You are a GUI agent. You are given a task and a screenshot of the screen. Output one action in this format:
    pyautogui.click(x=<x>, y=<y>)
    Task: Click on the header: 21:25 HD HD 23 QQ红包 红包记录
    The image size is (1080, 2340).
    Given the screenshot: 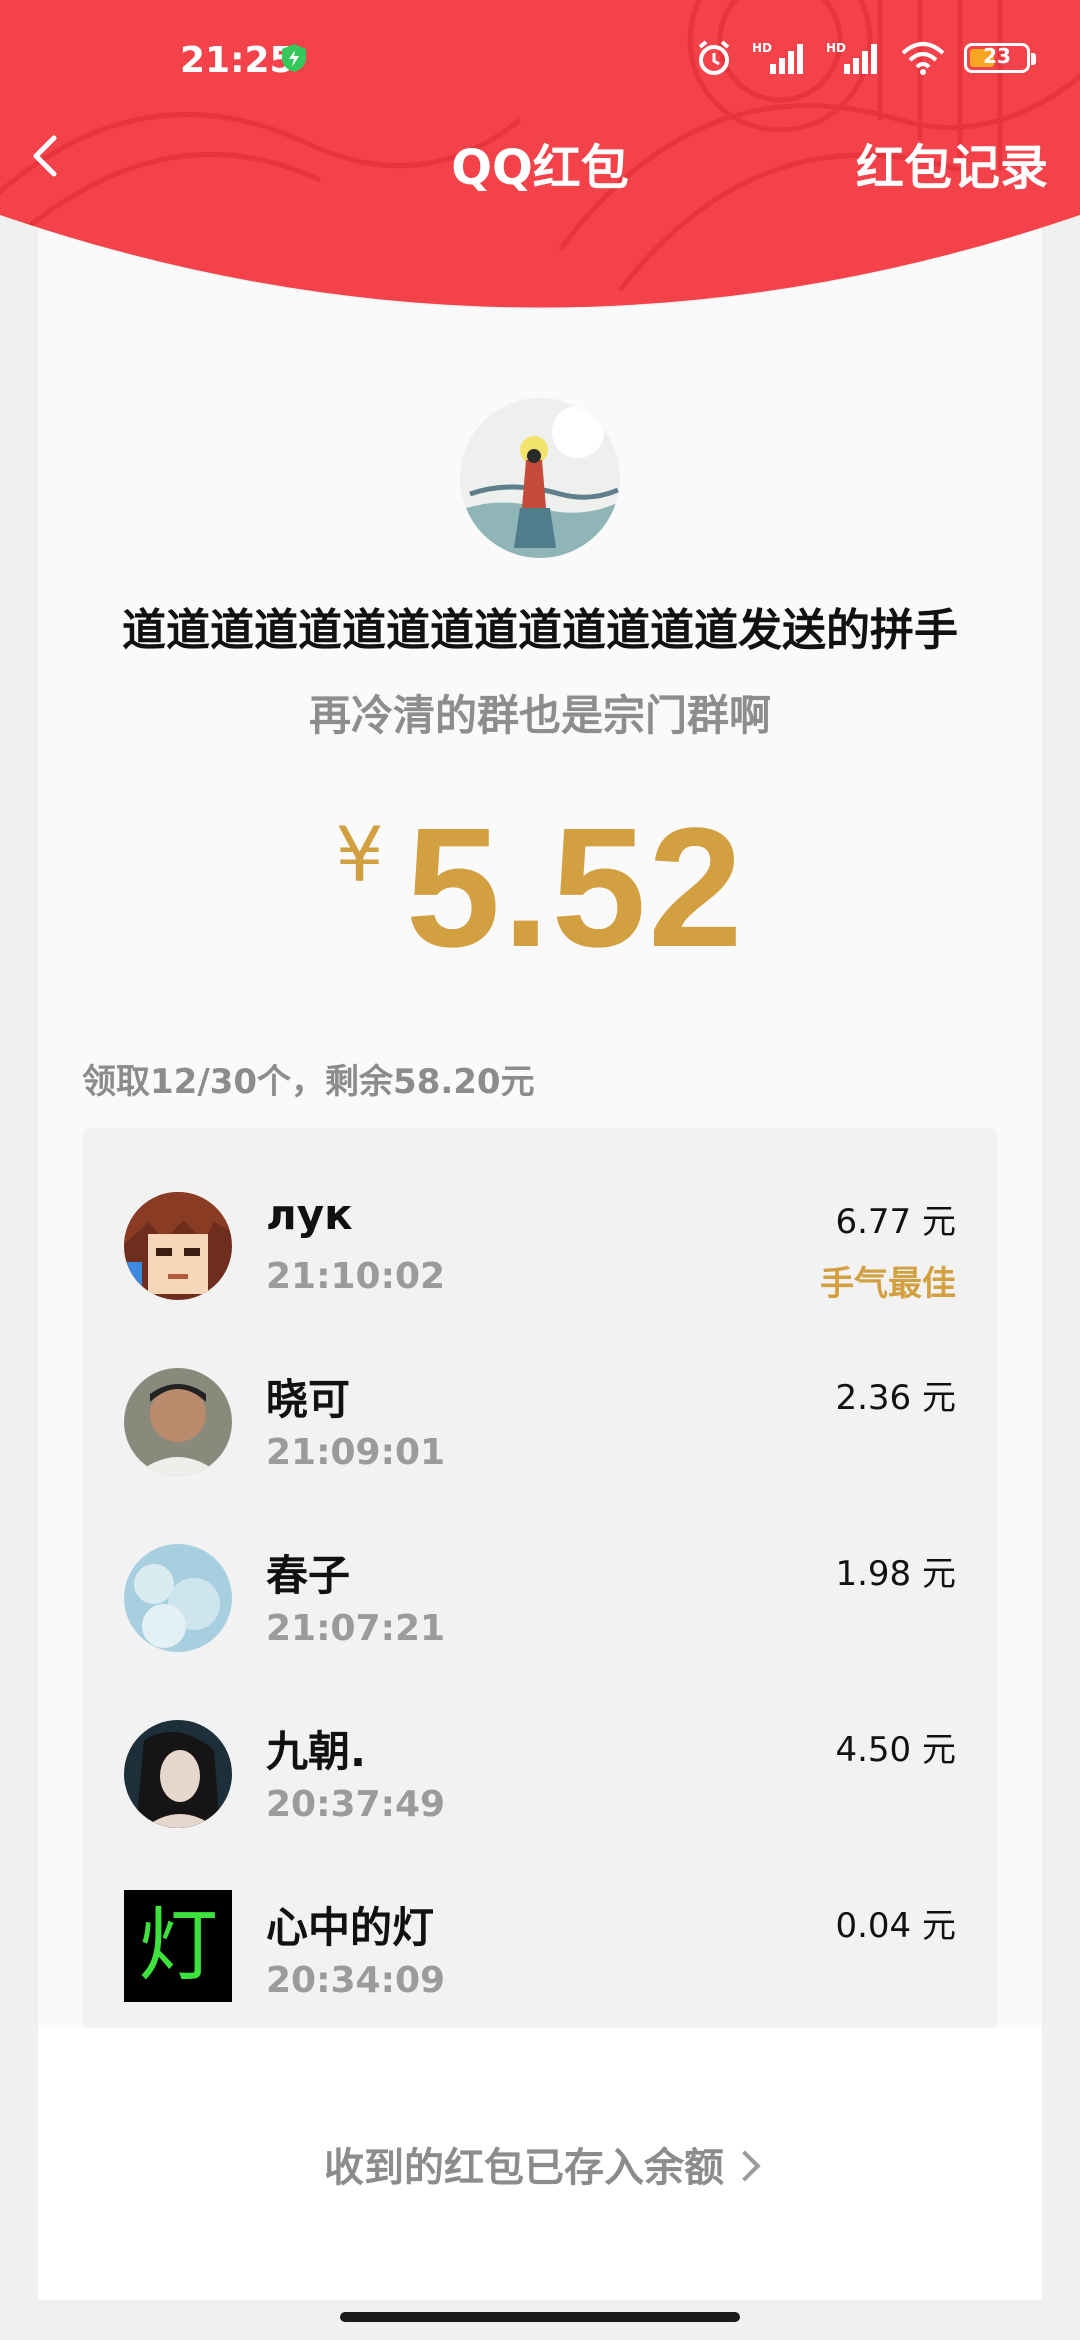 What is the action you would take?
    pyautogui.click(x=540, y=160)
    